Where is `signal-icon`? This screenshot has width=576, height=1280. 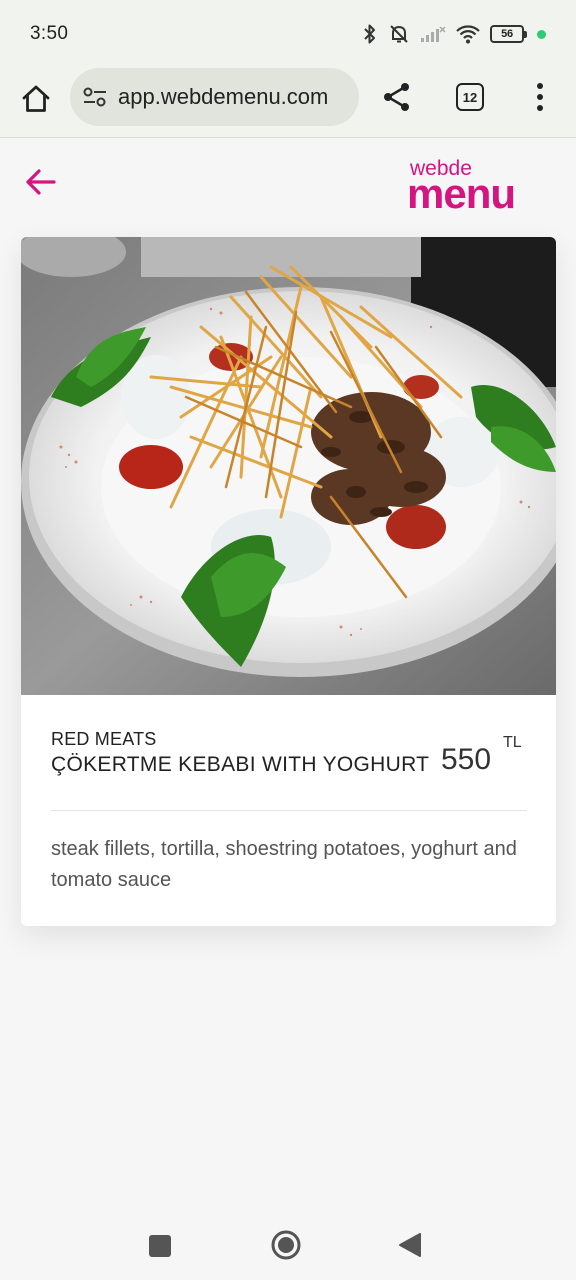
signal-icon is located at coordinates (433, 34).